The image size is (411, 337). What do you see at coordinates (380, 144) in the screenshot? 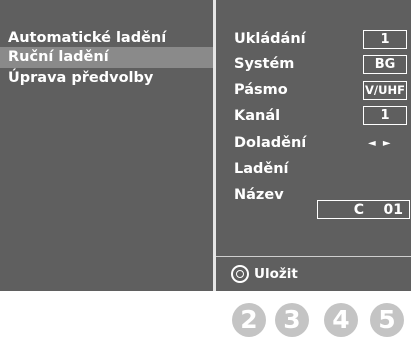
I see `fine-tuning-arrows-icon: ◄ ►` at bounding box center [380, 144].